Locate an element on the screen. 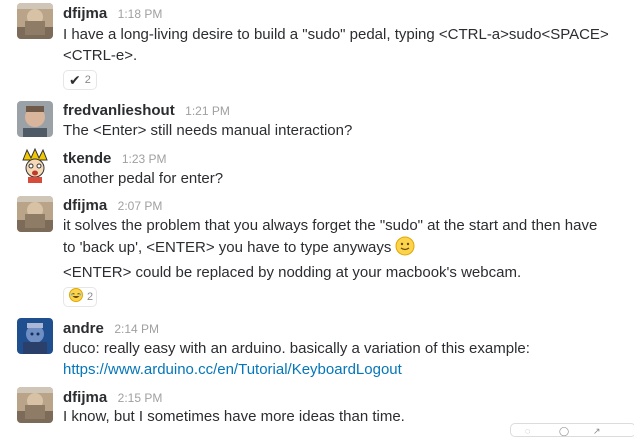 This screenshot has height=437, width=634. add-reaction-icon: ◌ is located at coordinates (527, 431).